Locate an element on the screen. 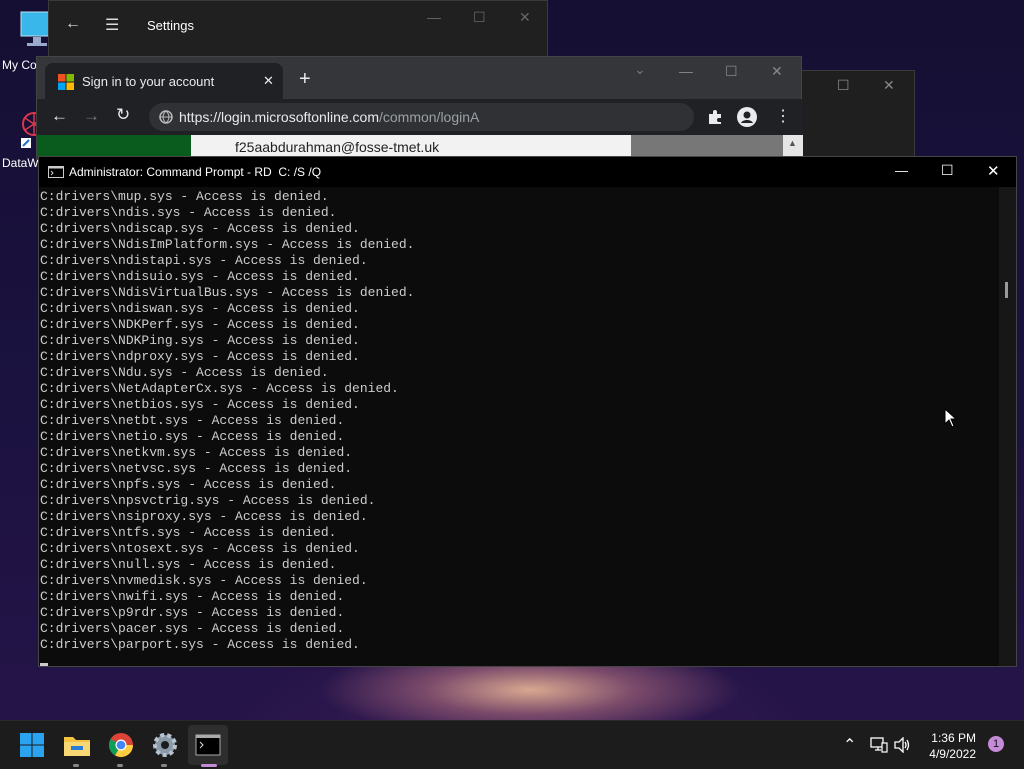 The image size is (1024, 769). cmd-scrollbar is located at coordinates (1007, 426).